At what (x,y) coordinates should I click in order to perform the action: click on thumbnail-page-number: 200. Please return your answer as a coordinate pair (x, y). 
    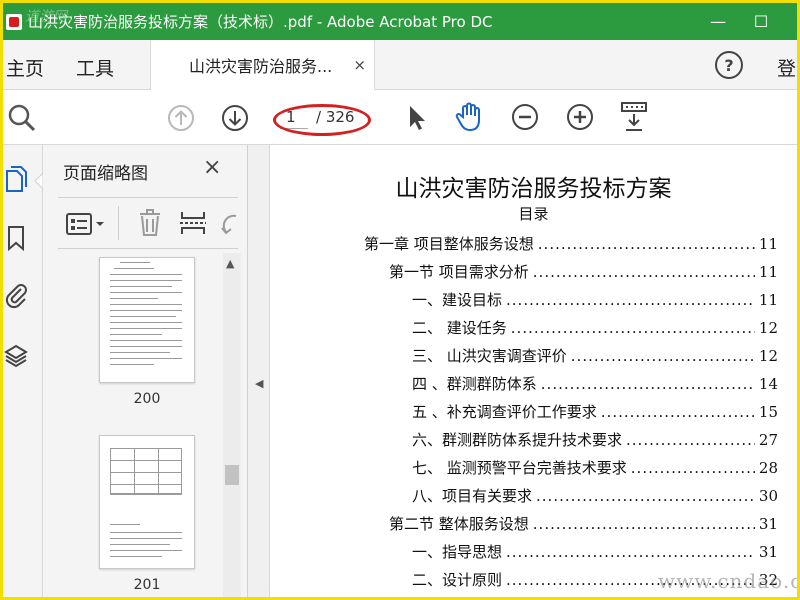
    Looking at the image, I should click on (147, 399).